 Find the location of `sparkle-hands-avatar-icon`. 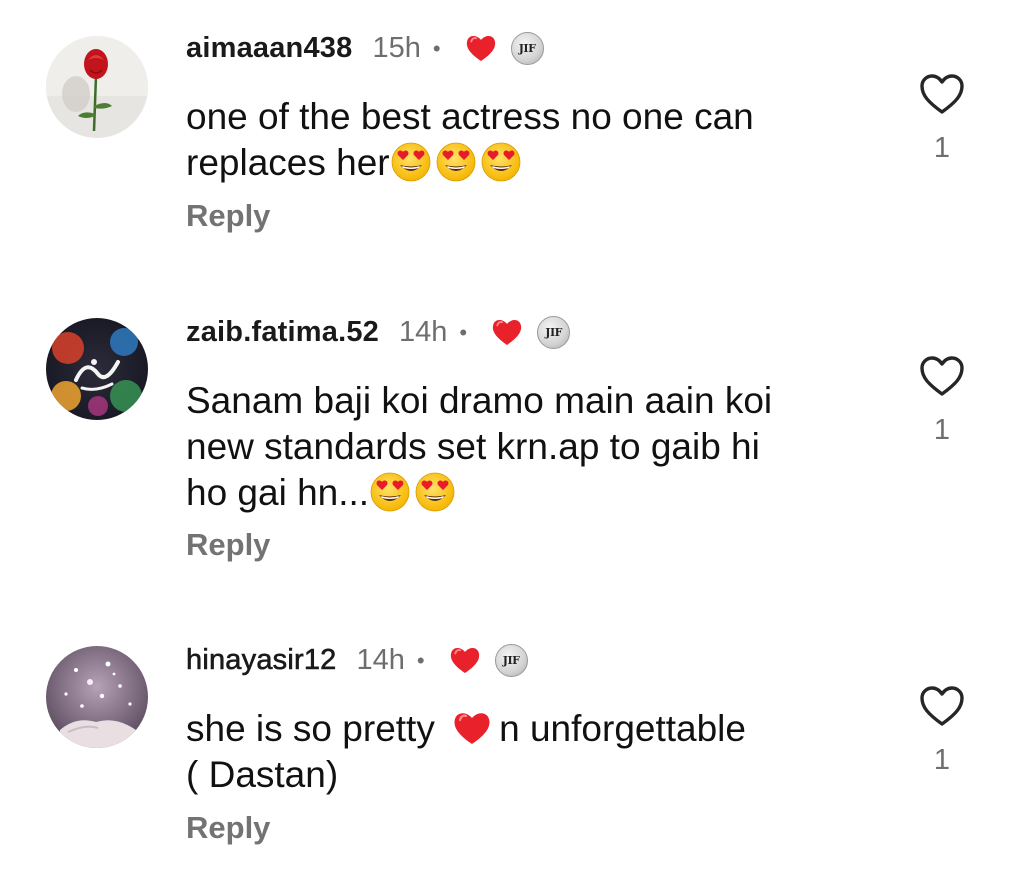

sparkle-hands-avatar-icon is located at coordinates (97, 697).